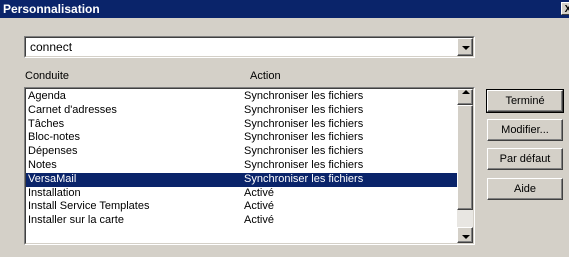 The height and width of the screenshot is (257, 569). Describe the element at coordinates (51, 47) in the screenshot. I see `dropdown-value: connect` at that location.